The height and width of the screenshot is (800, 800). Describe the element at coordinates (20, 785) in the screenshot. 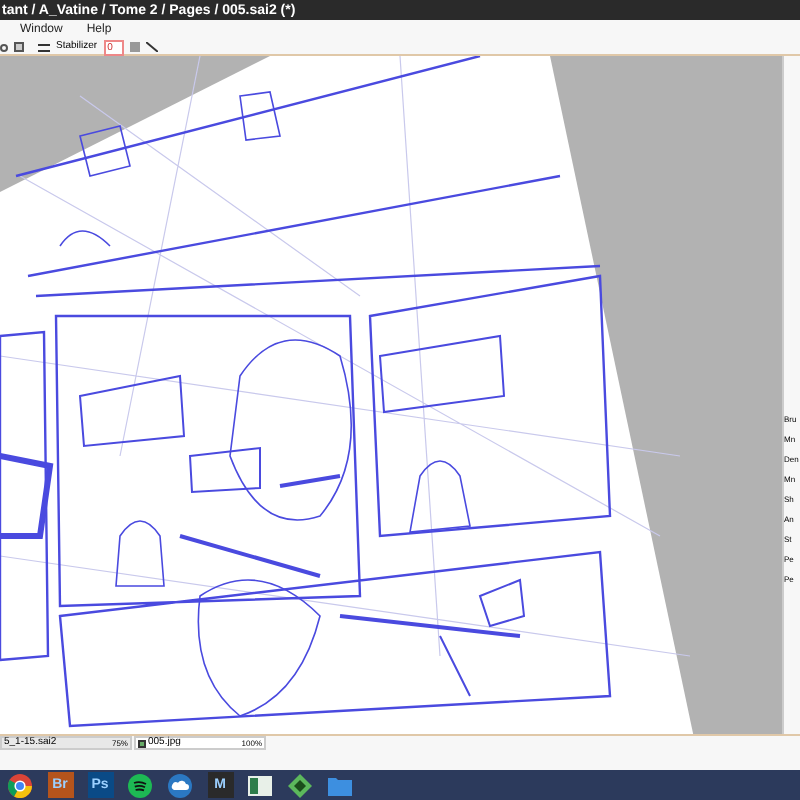

I see `browser-icon` at that location.